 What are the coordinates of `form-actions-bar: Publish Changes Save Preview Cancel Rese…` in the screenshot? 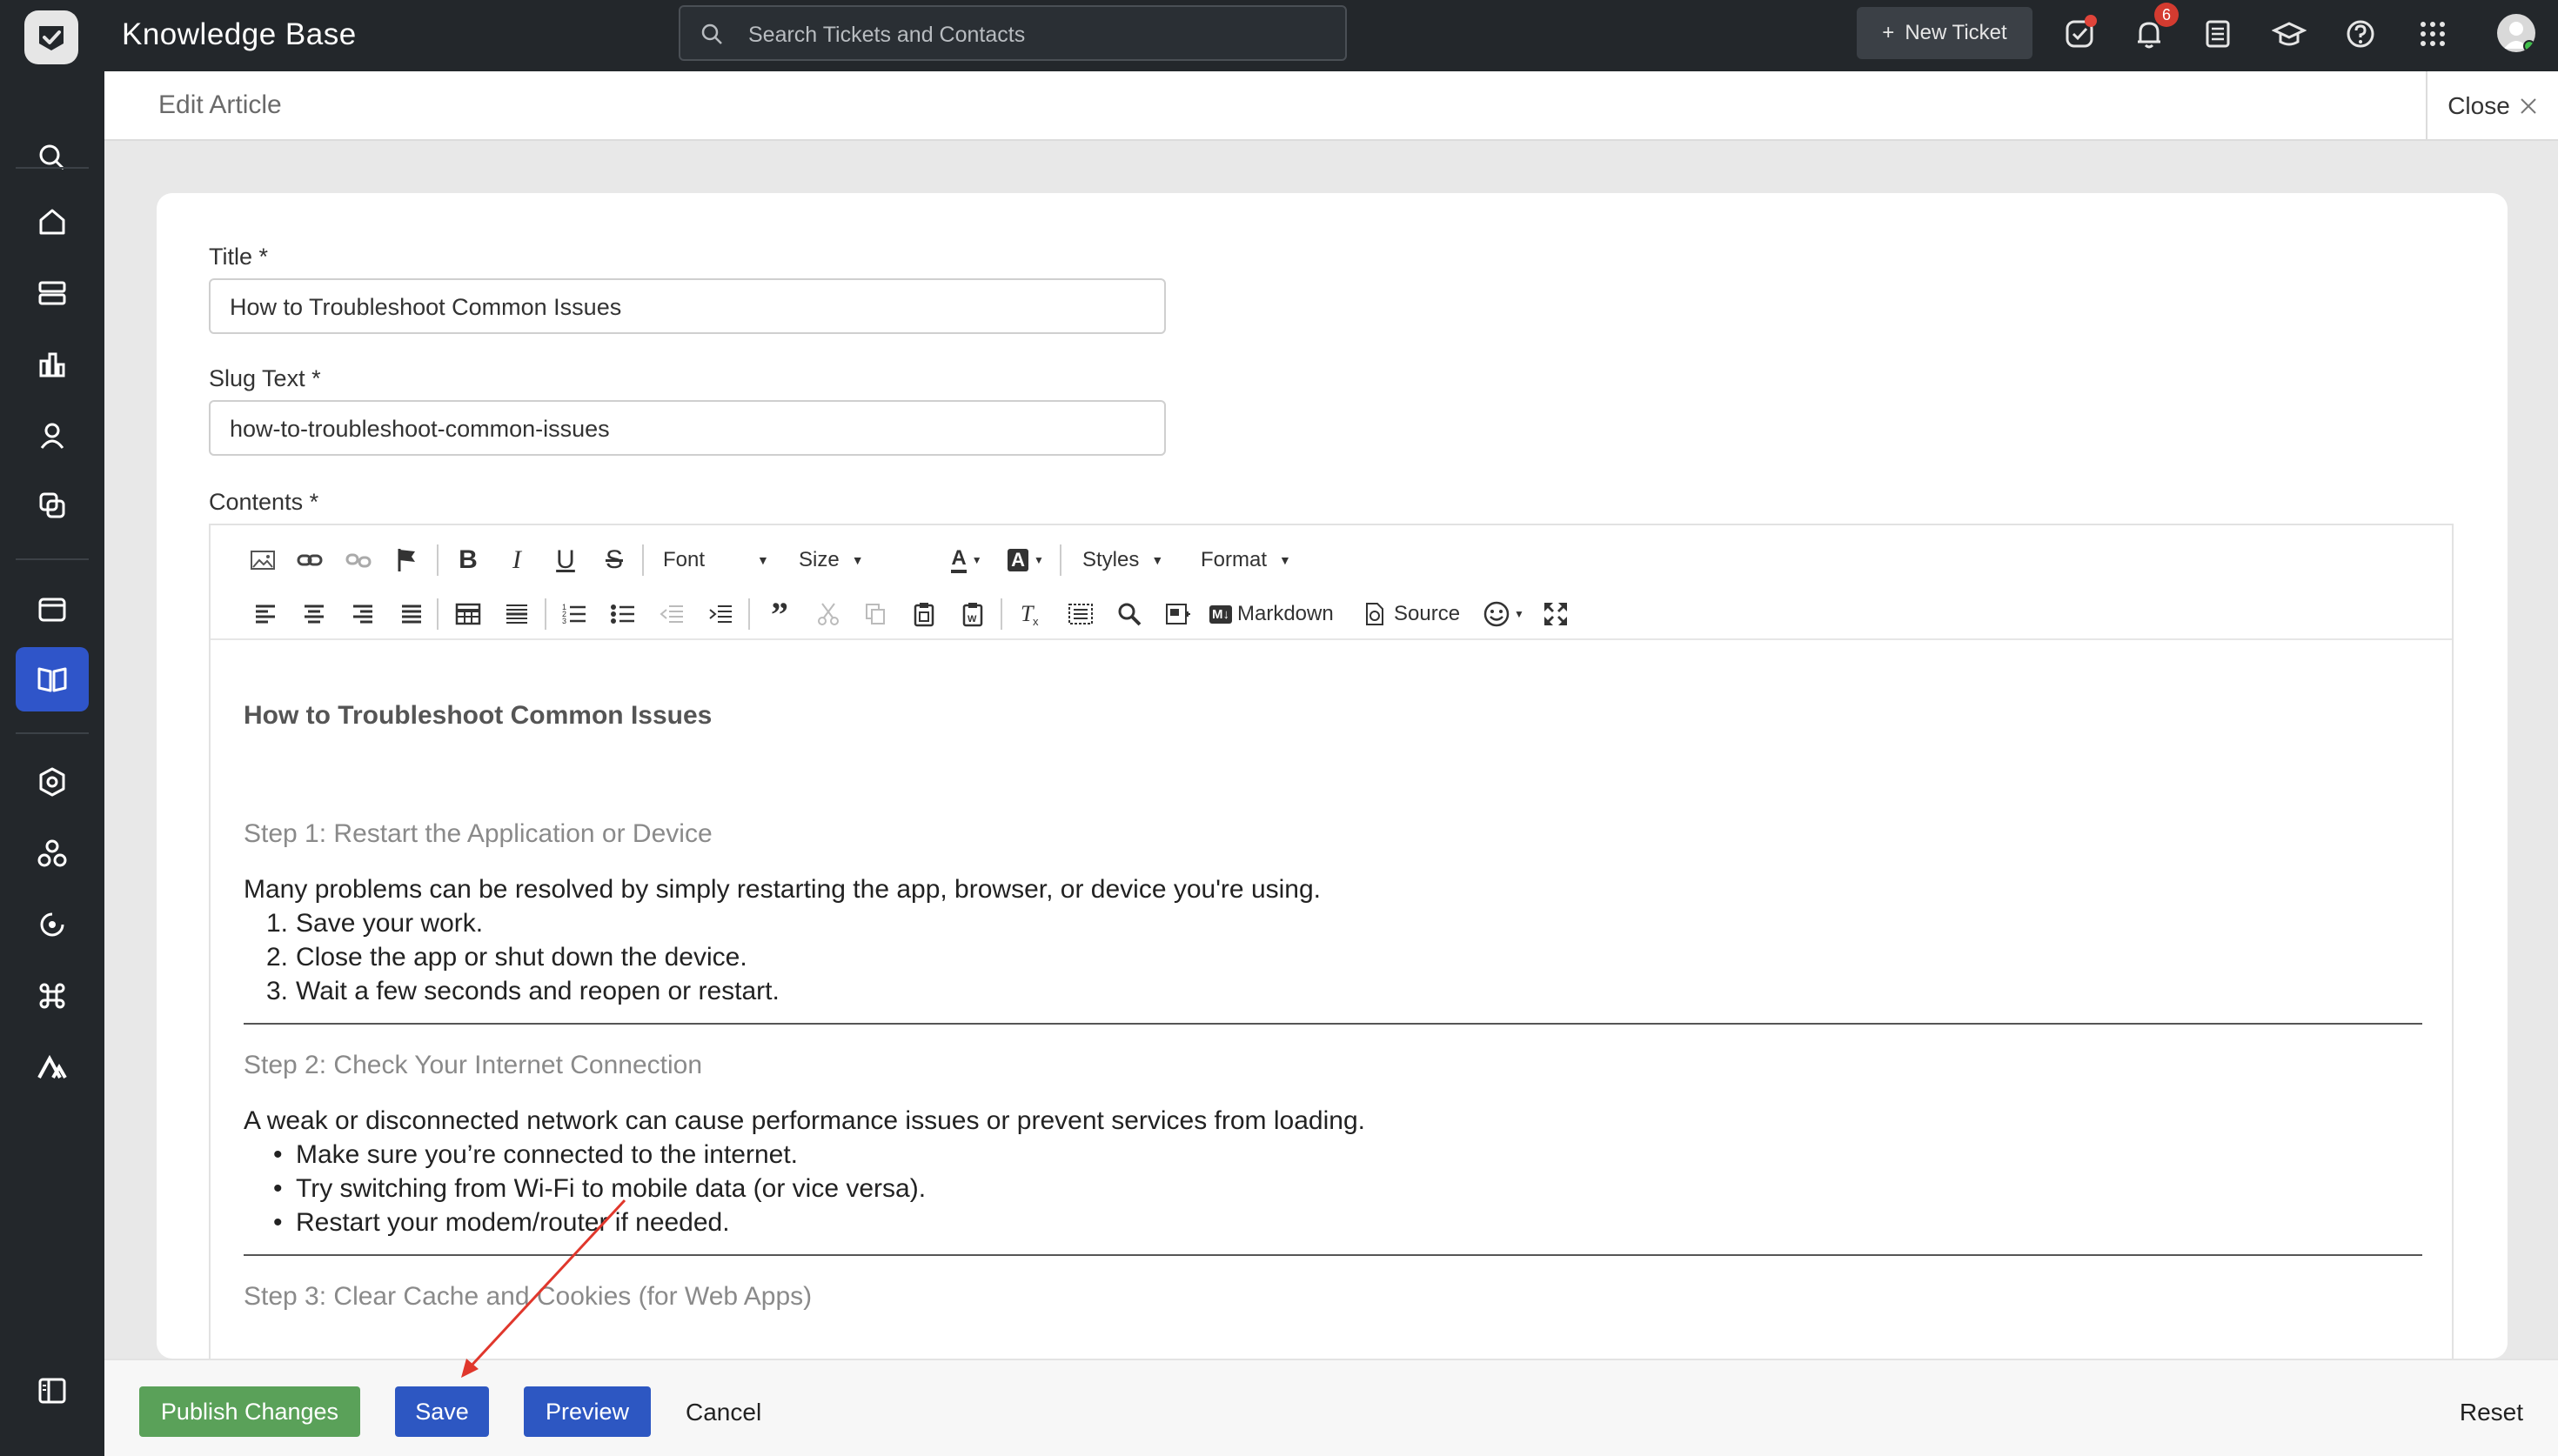 It's located at (1331, 1407).